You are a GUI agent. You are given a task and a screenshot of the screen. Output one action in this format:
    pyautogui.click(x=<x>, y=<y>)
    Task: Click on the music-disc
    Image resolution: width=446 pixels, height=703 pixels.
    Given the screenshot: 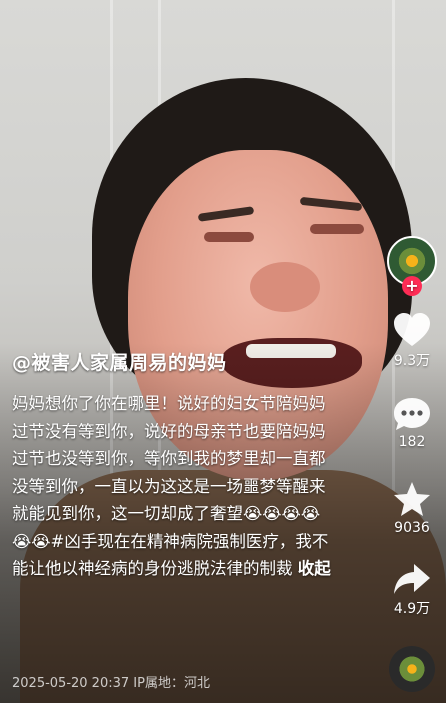 What is the action you would take?
    pyautogui.click(x=412, y=669)
    